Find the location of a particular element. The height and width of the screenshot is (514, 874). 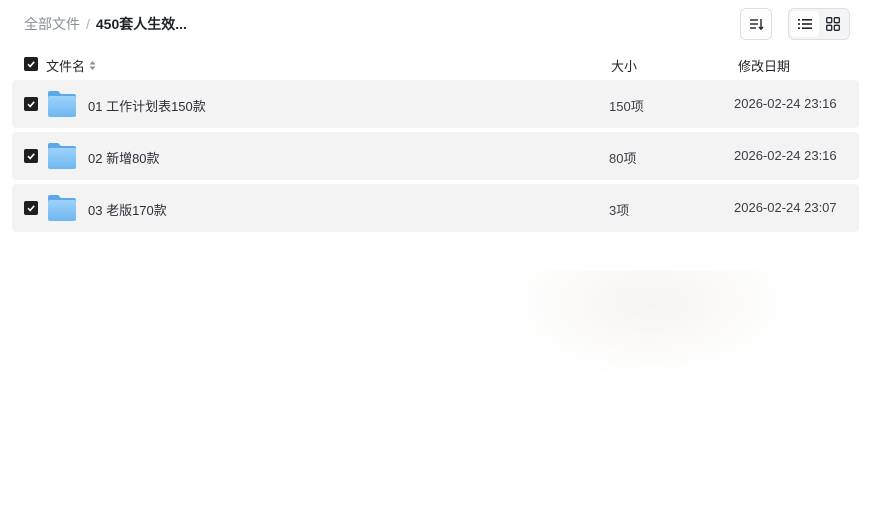

list-view-icon is located at coordinates (805, 24).